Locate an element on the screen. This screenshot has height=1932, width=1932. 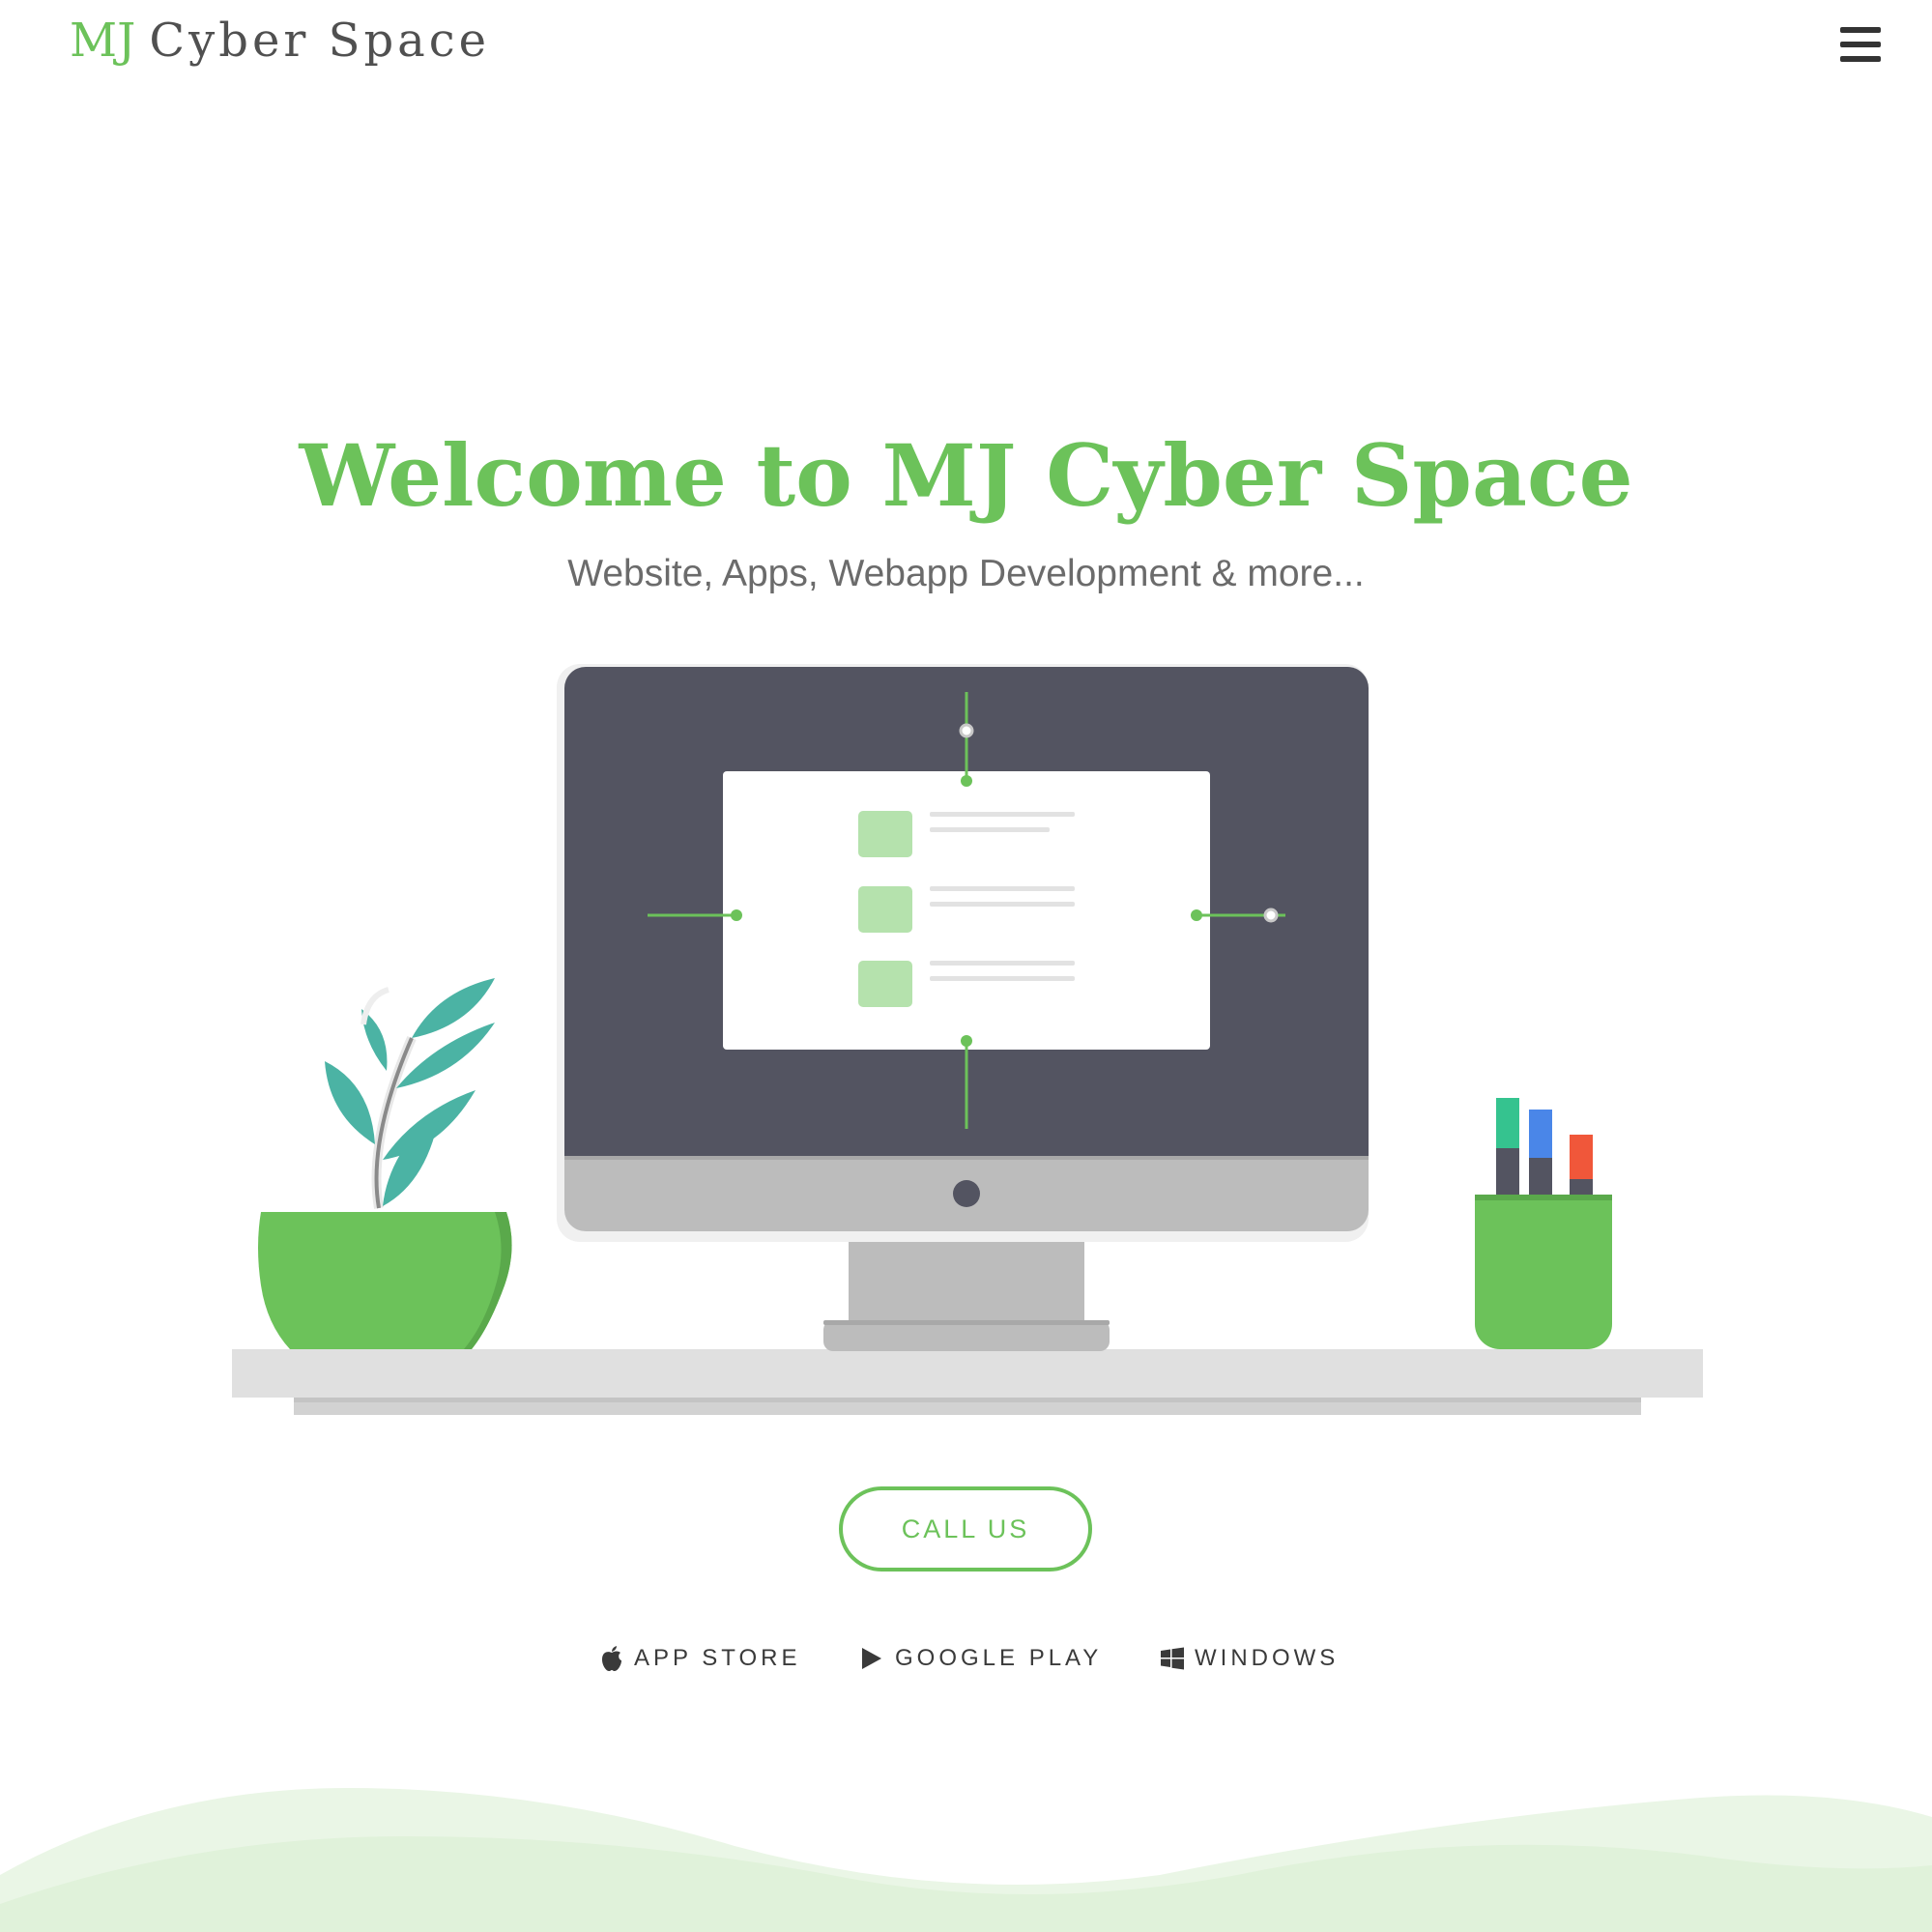
app-store-link: APP STORE is located at coordinates (700, 1658).